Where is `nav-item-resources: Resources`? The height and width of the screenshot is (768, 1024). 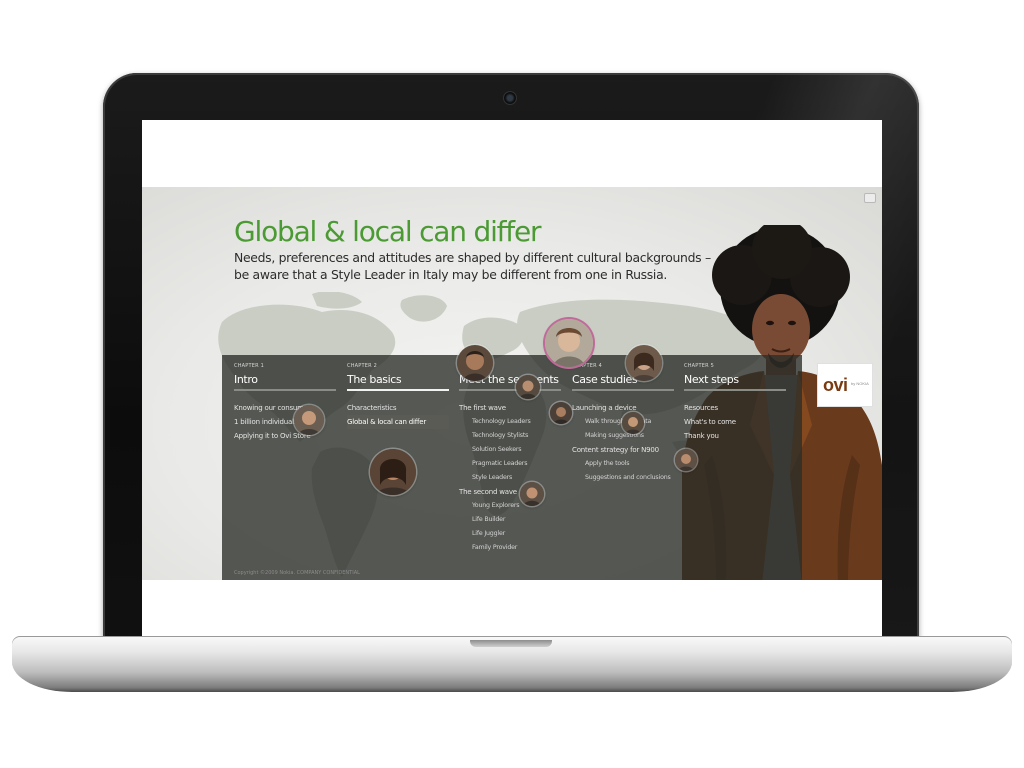
nav-item-resources: Resources is located at coordinates (739, 408).